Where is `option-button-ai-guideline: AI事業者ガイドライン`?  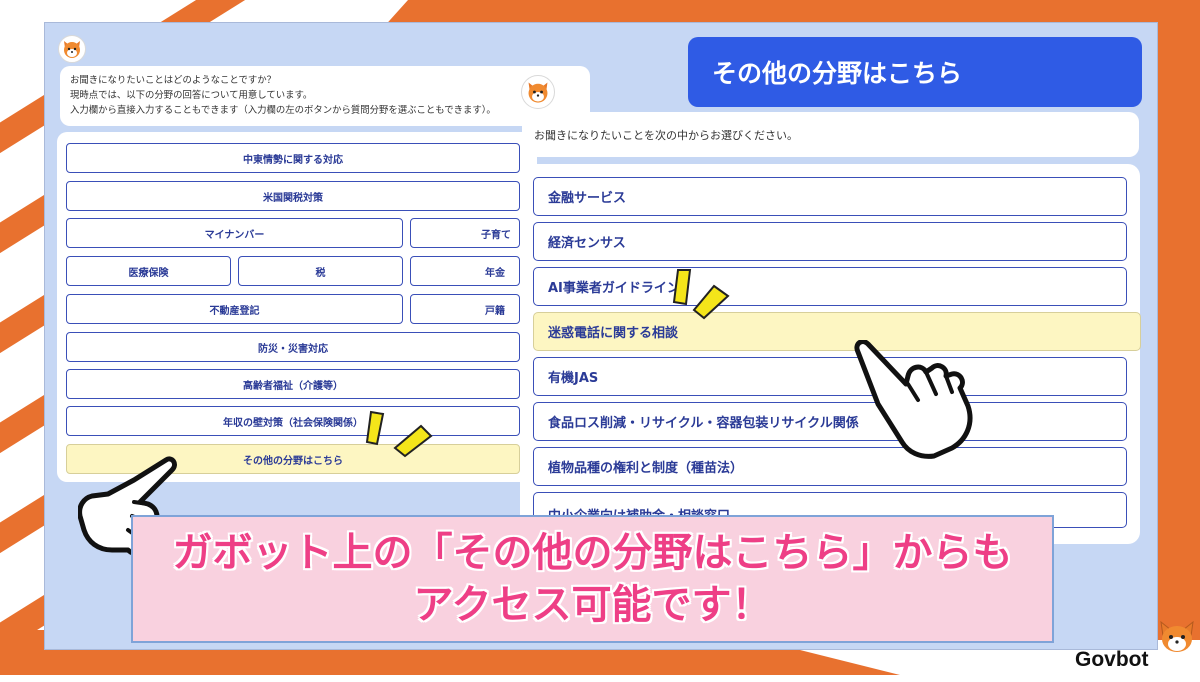
option-button-ai-guideline: AI事業者ガイドライン is located at coordinates (830, 286).